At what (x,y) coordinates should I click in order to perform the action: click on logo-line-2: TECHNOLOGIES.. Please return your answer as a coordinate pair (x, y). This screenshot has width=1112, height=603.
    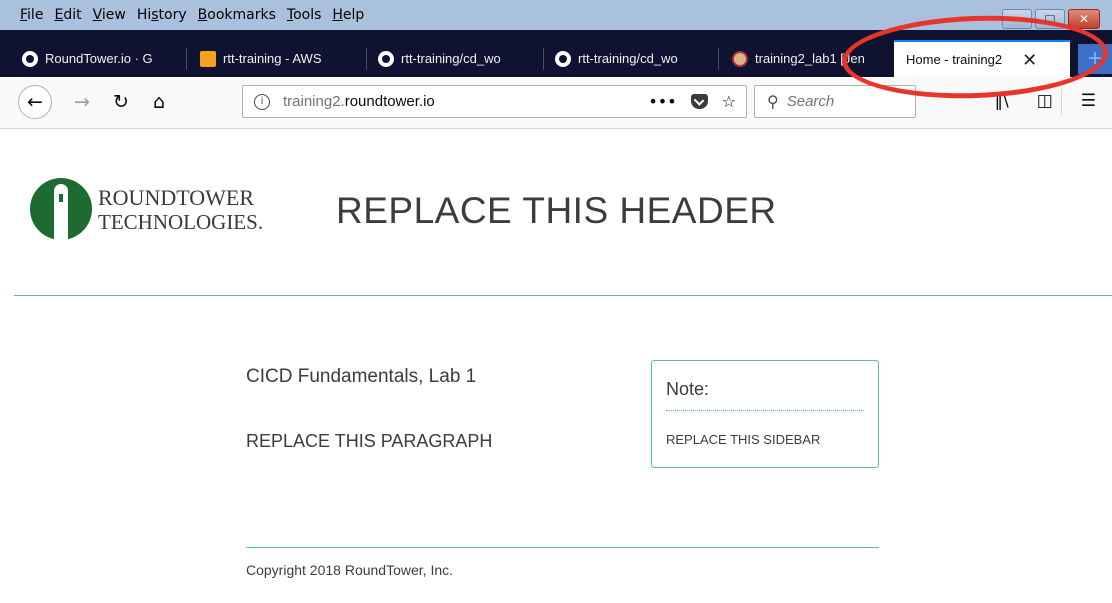
    Looking at the image, I should click on (181, 222).